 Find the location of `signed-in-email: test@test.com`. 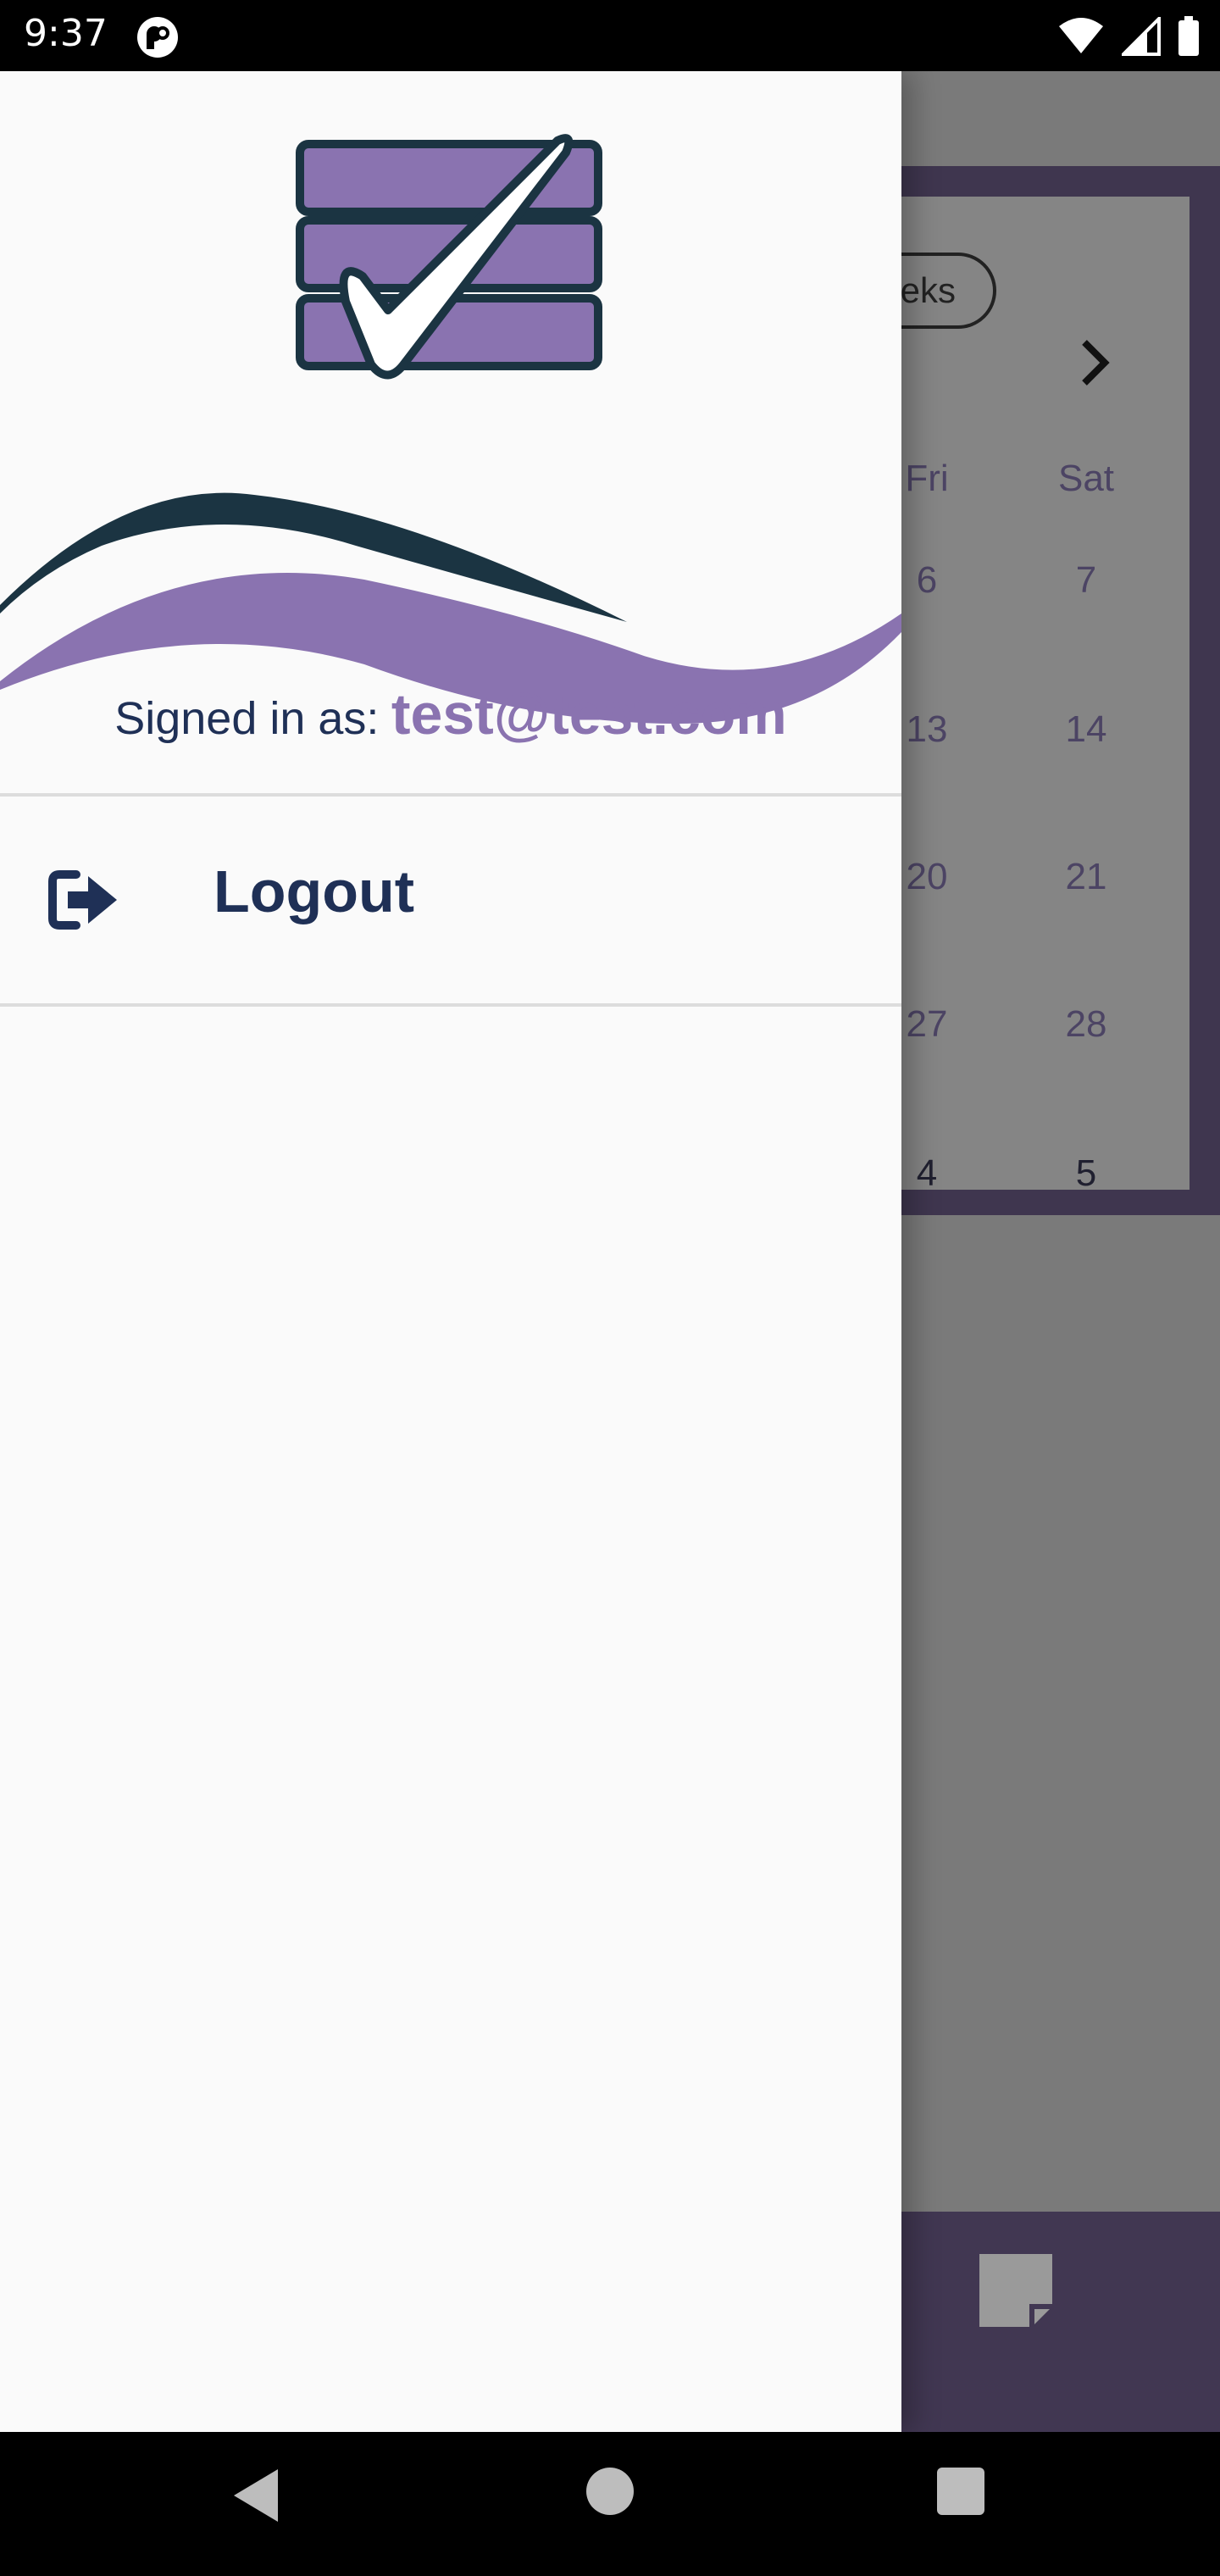

signed-in-email: test@test.com is located at coordinates (589, 714).